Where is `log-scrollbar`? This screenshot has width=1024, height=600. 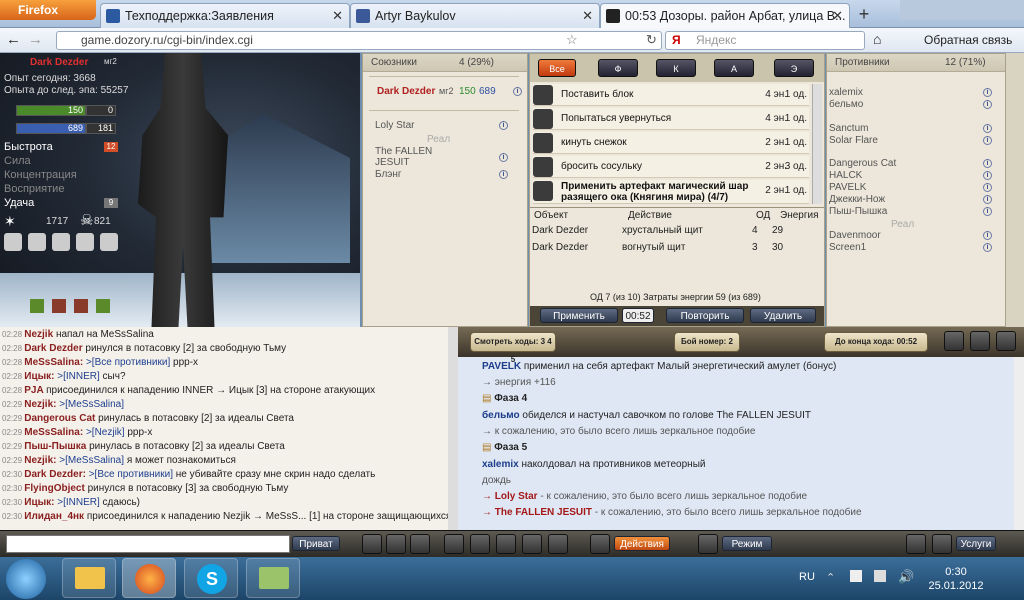 log-scrollbar is located at coordinates (1019, 443).